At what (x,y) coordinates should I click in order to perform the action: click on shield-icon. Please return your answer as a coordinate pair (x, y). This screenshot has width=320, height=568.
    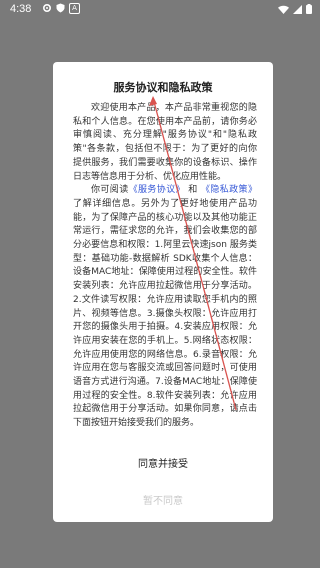
    Looking at the image, I should click on (60, 8).